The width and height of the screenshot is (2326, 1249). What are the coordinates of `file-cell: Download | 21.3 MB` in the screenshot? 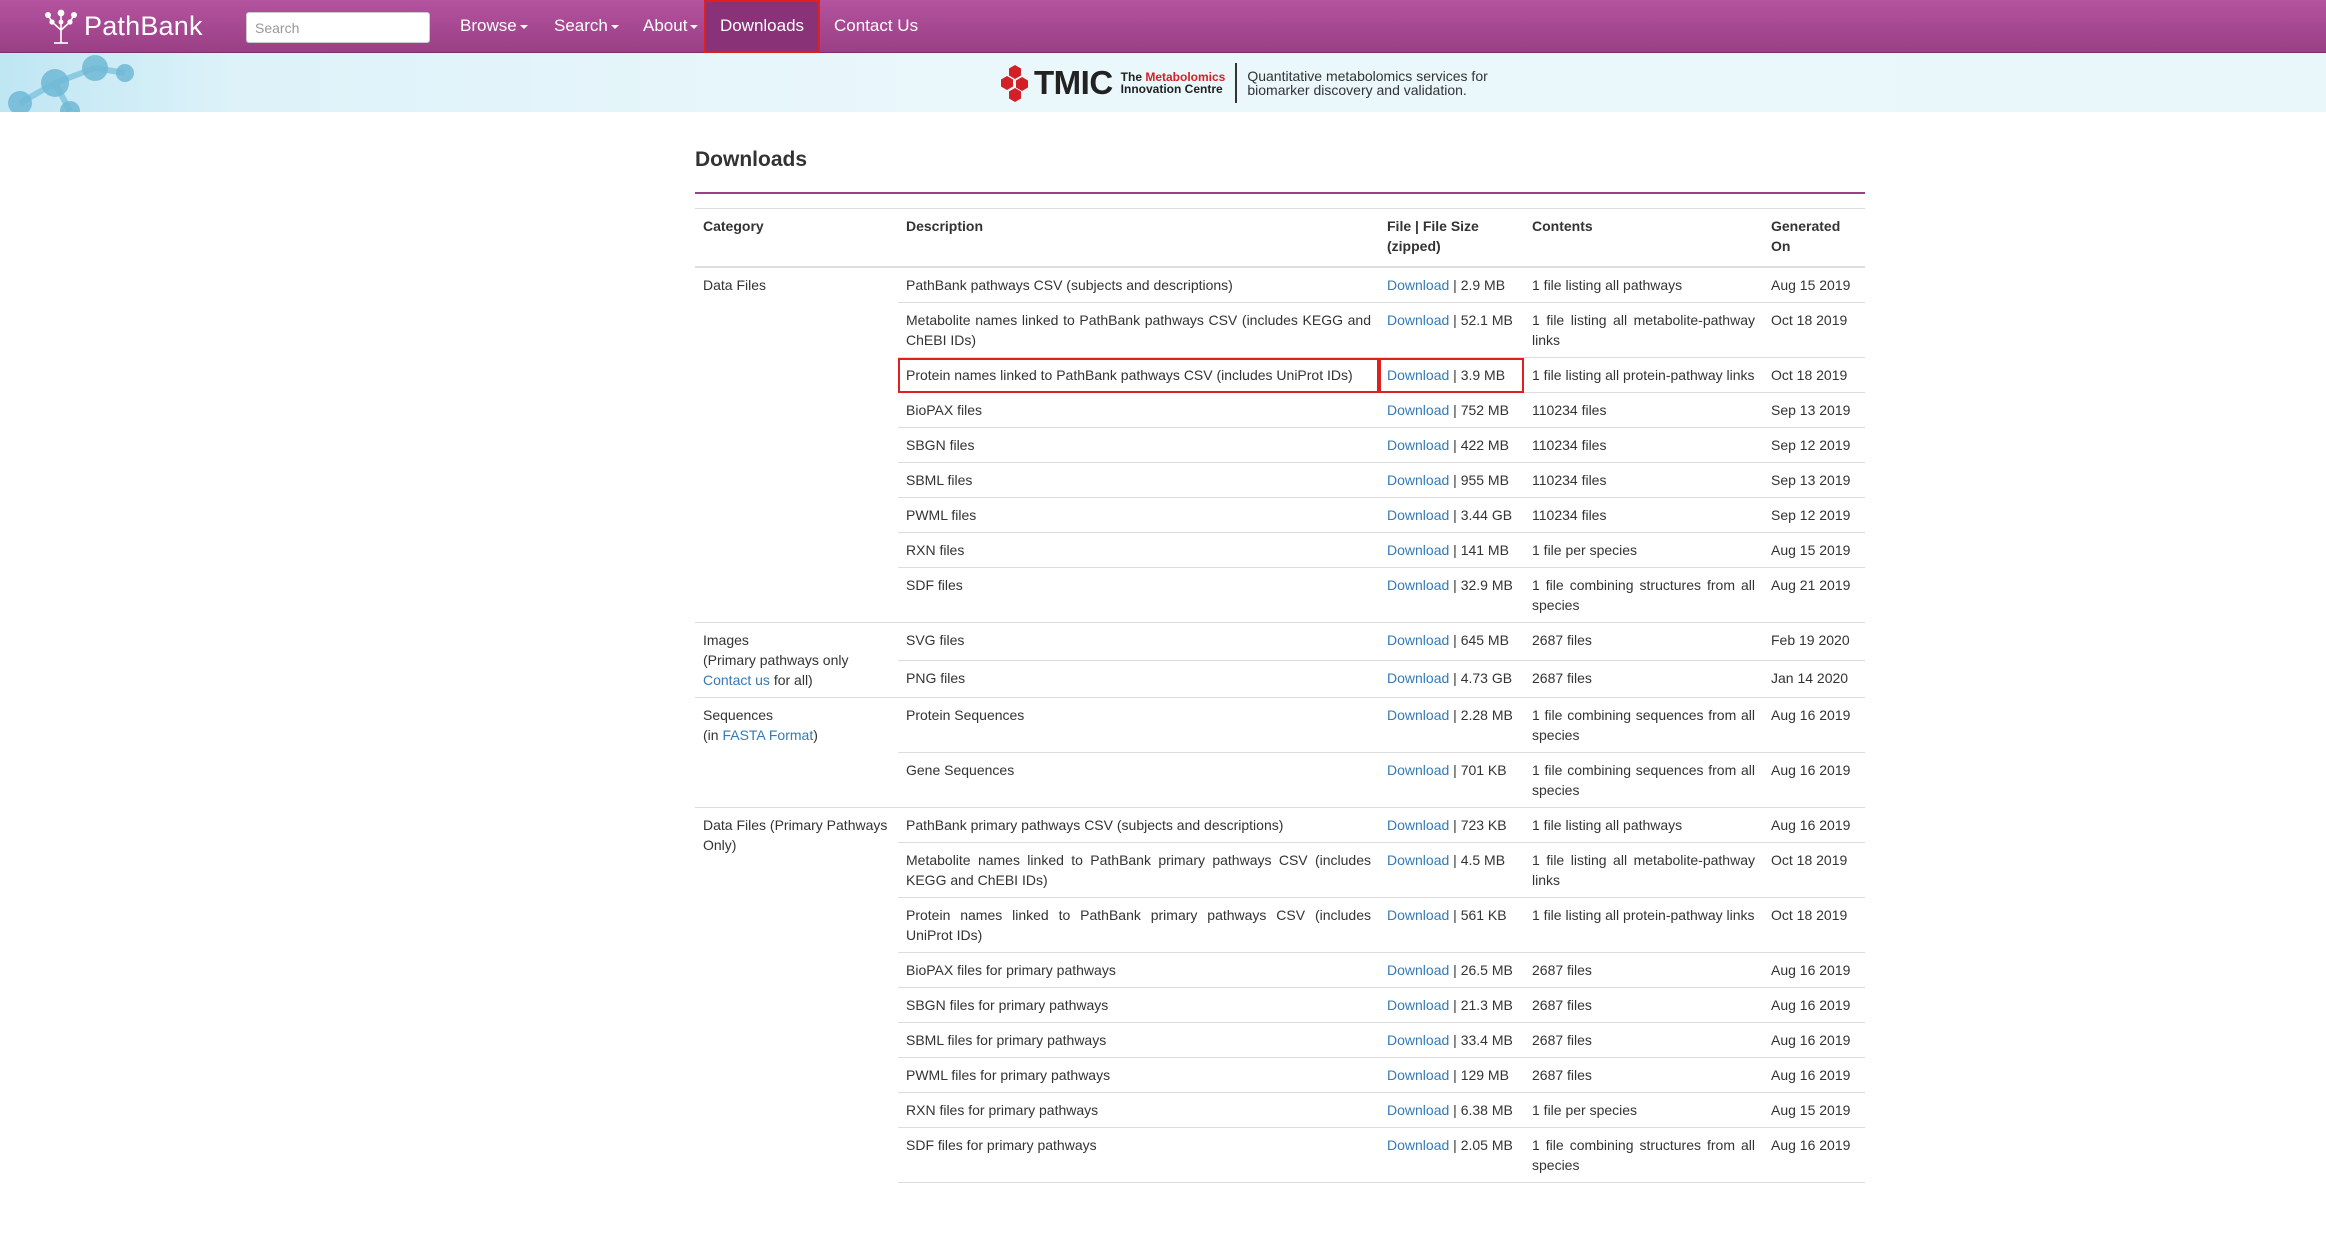 It's located at (1451, 1005).